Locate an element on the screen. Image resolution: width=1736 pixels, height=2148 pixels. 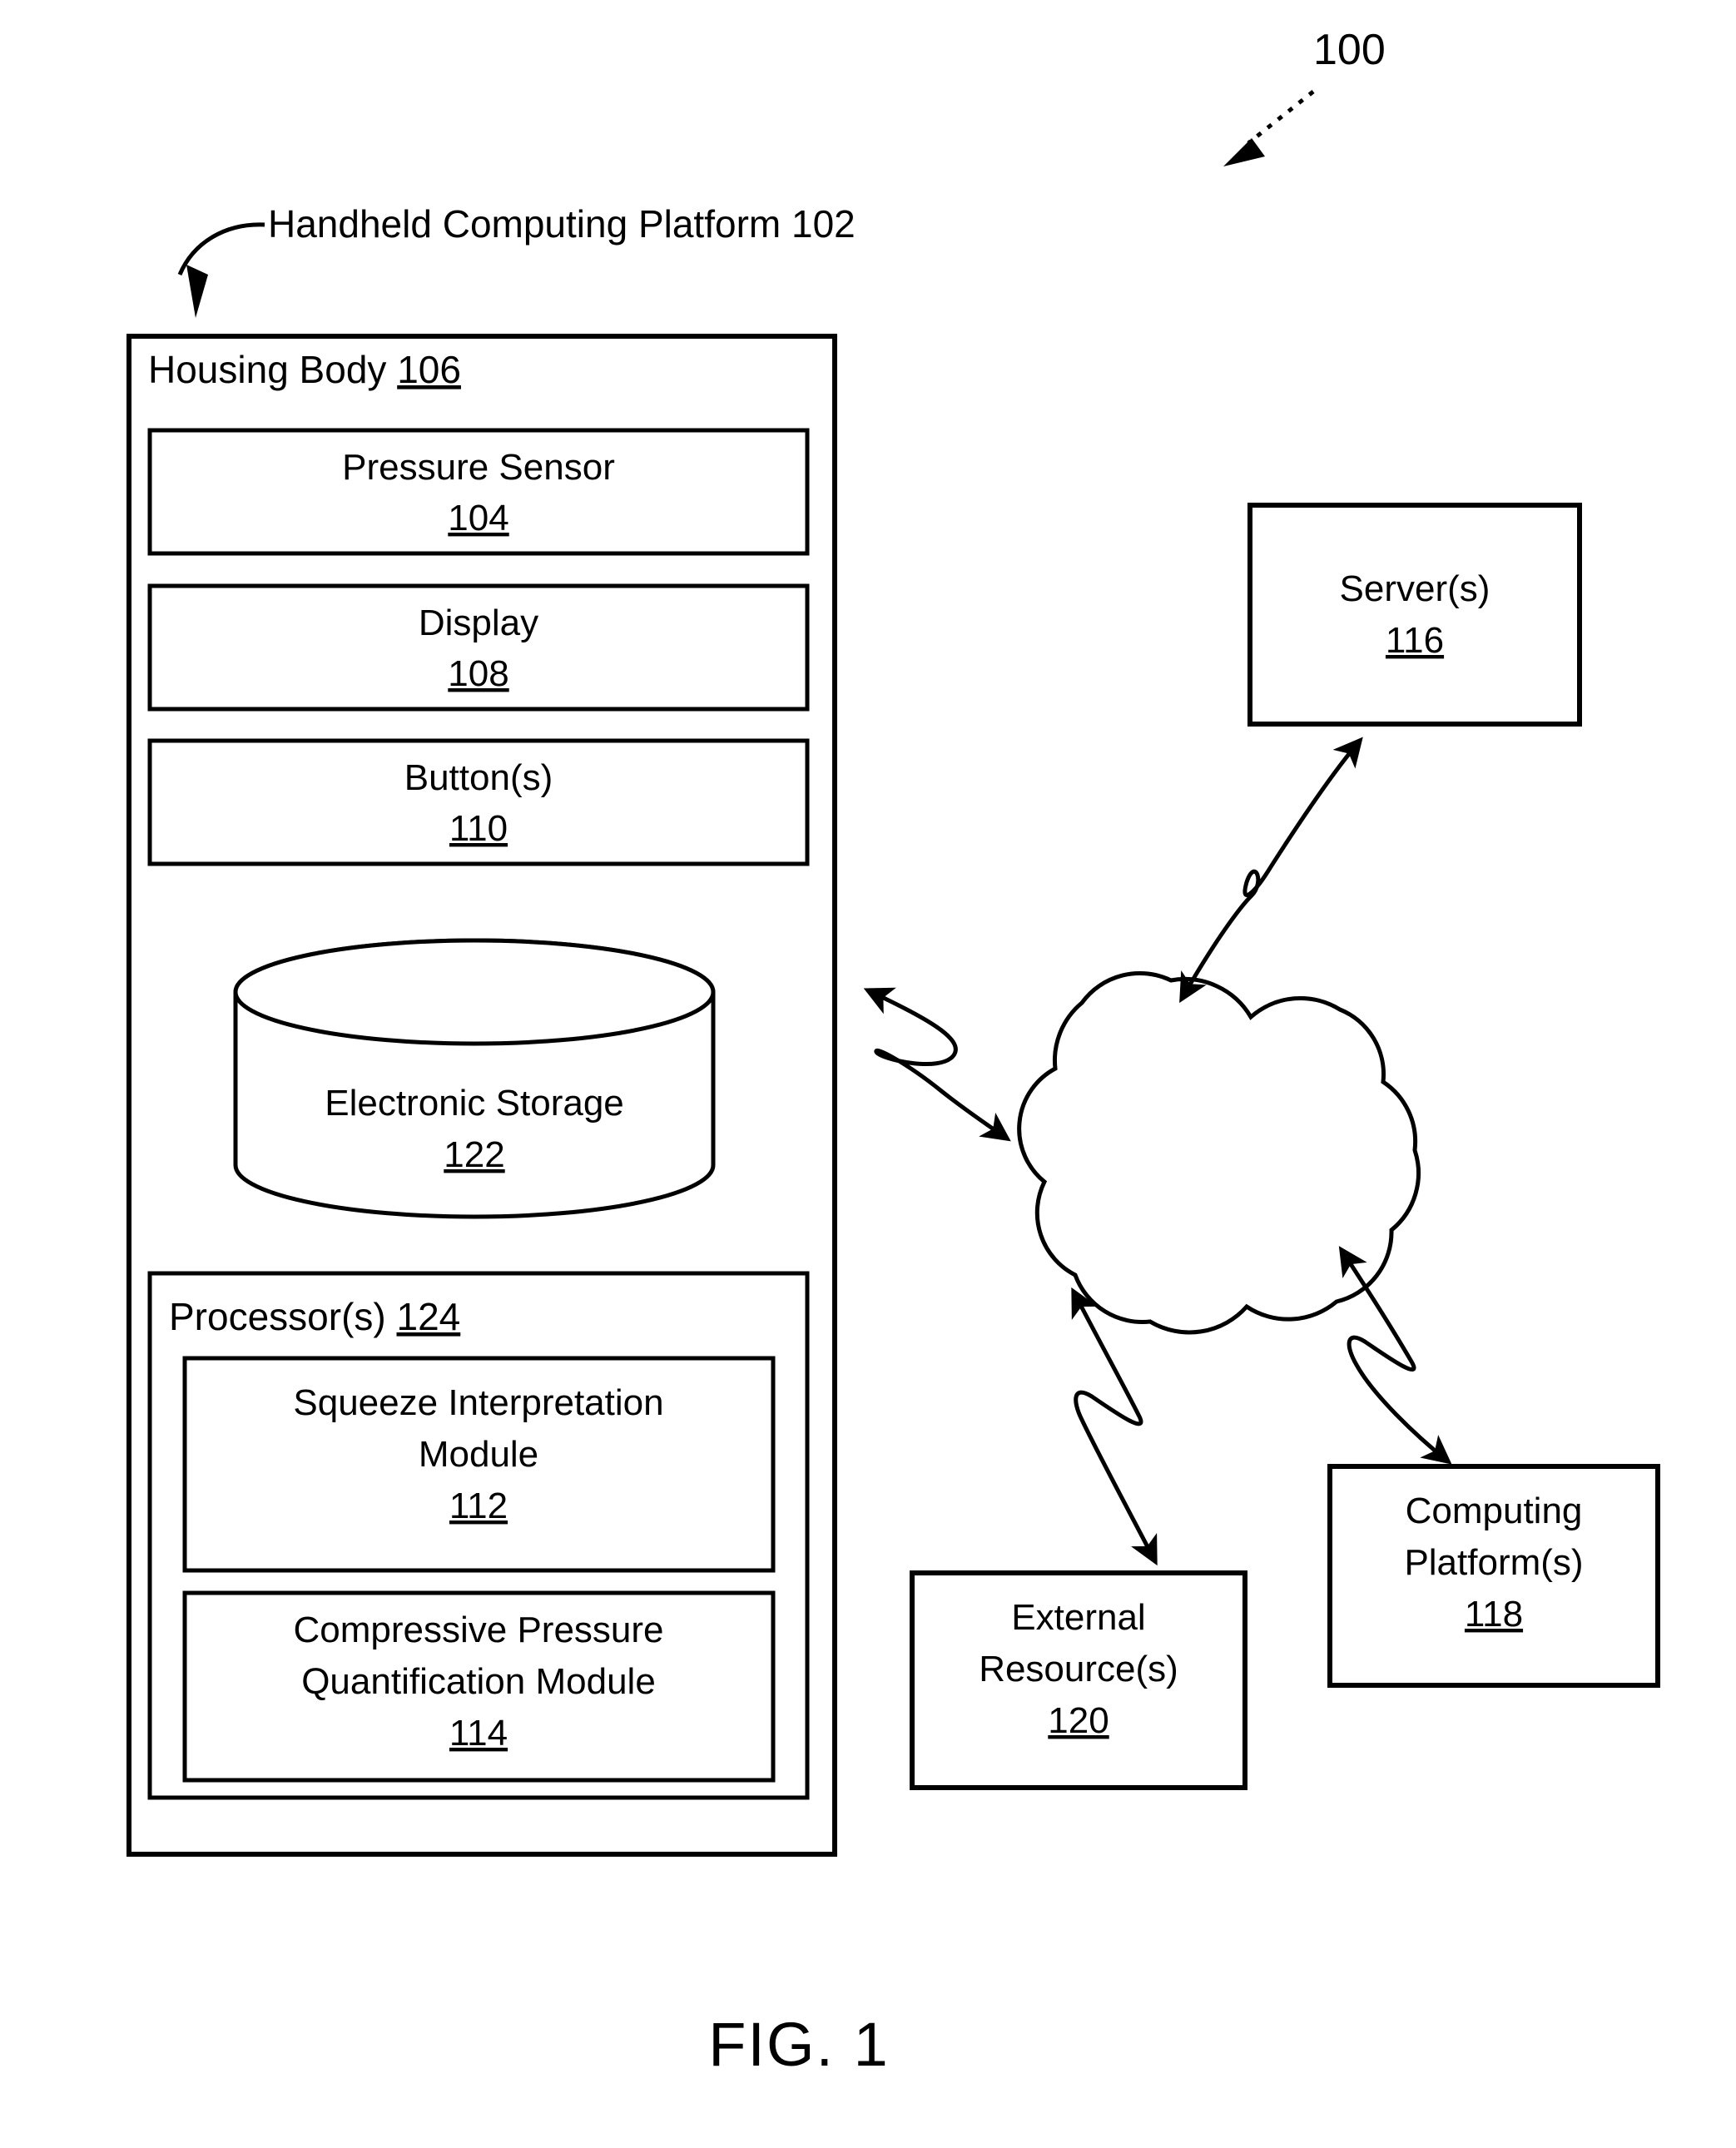
processors-title-group: Processor(s) 124 is located at coordinates (315, 1316).